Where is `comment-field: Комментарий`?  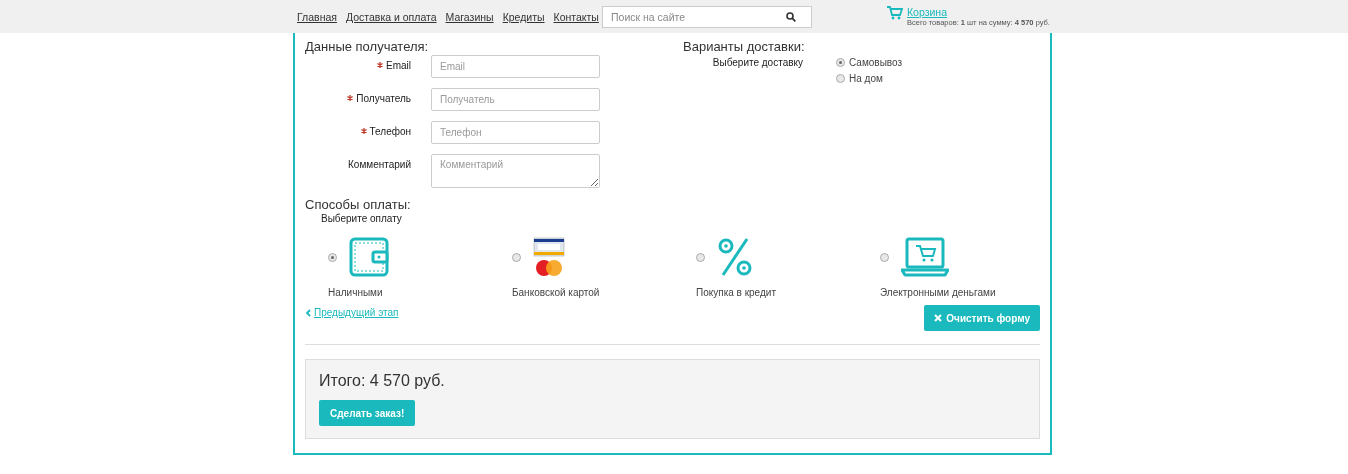
comment-field: Комментарий is located at coordinates (515, 171).